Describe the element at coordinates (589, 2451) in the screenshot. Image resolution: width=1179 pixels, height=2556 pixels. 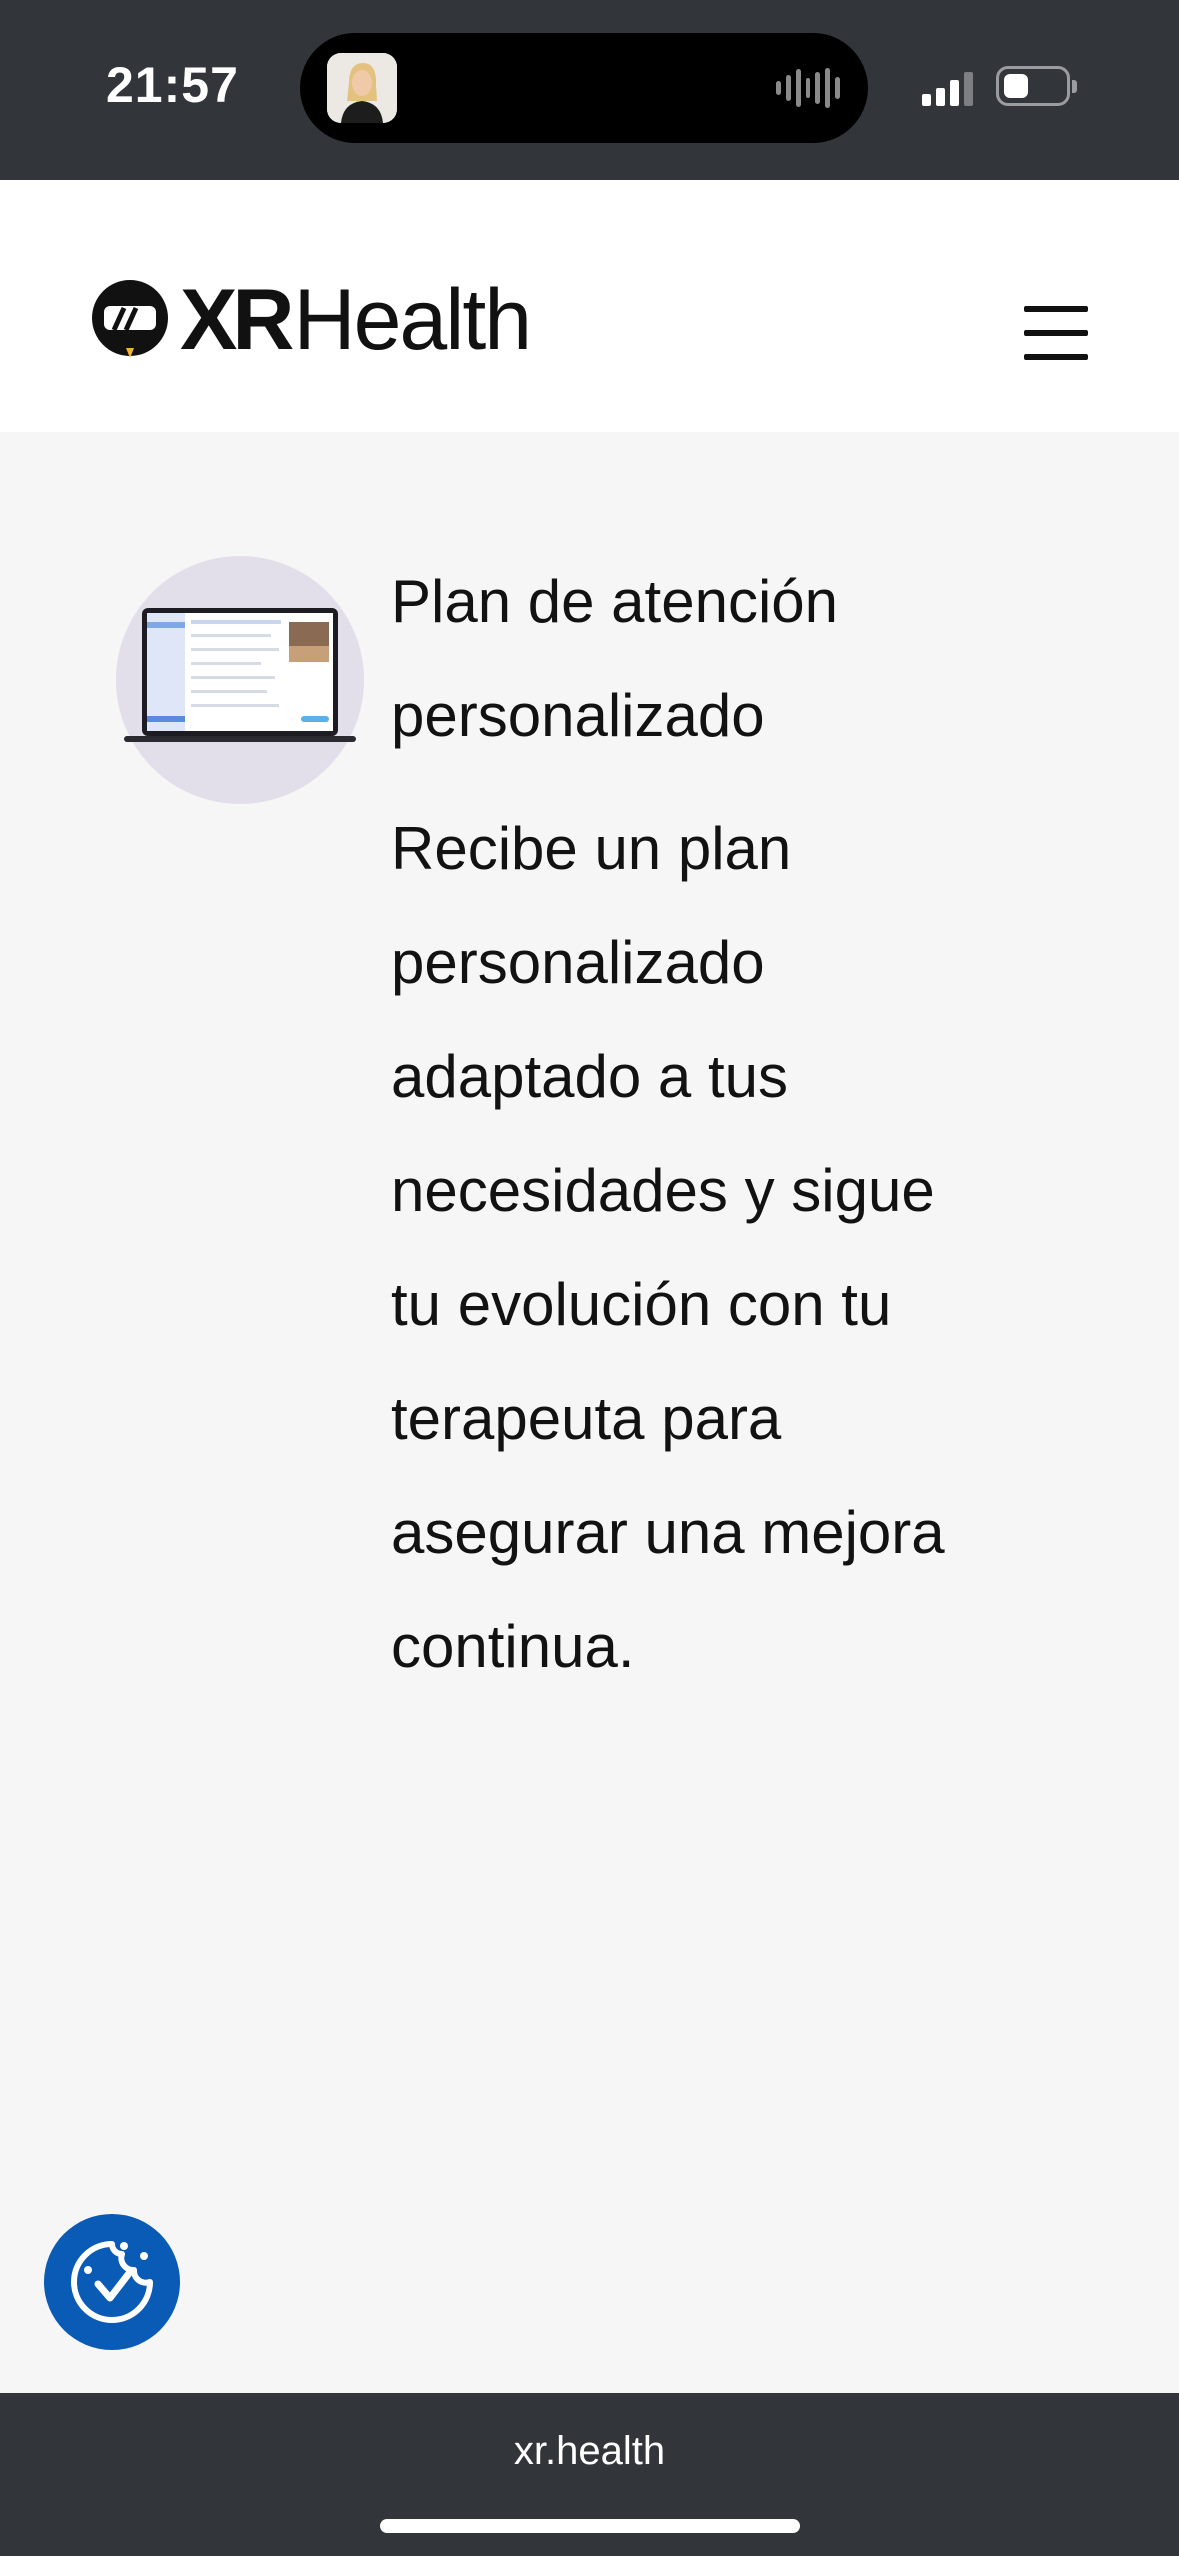
I see `url-text: xr.health` at that location.